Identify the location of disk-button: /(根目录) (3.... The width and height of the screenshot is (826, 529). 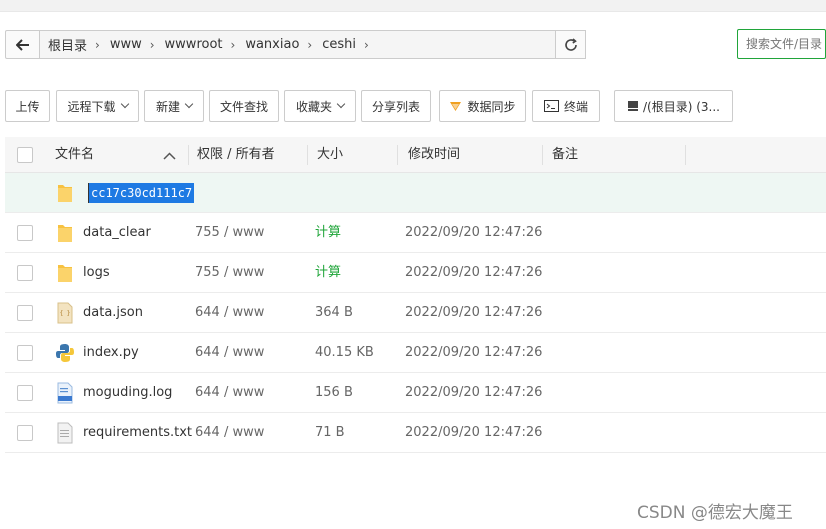
(673, 106).